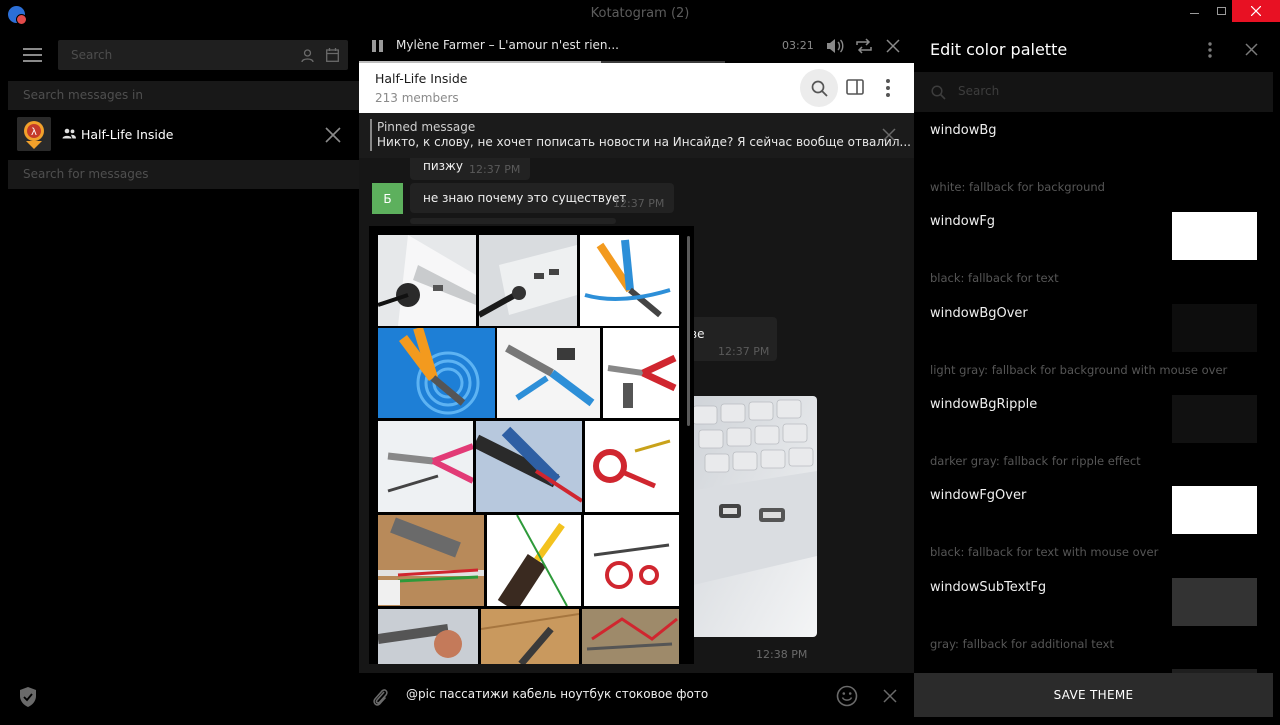 Image resolution: width=1280 pixels, height=725 pixels. Describe the element at coordinates (513, 221) in the screenshot. I see `message-bubble-partial` at that location.